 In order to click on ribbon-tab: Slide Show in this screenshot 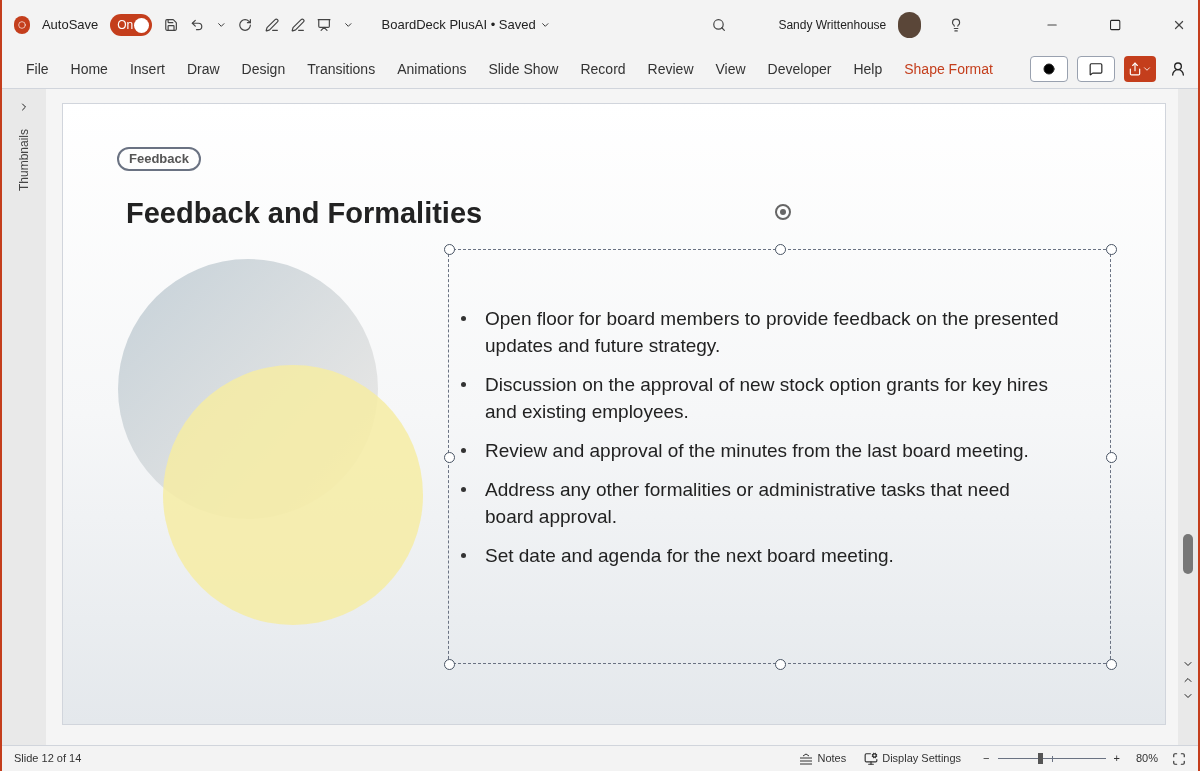, I will do `click(523, 69)`.